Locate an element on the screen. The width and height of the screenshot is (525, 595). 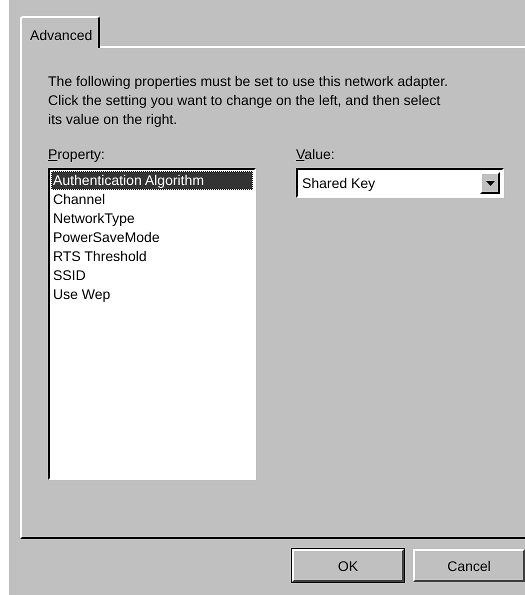
value-dropdown: Shared Key is located at coordinates (400, 183).